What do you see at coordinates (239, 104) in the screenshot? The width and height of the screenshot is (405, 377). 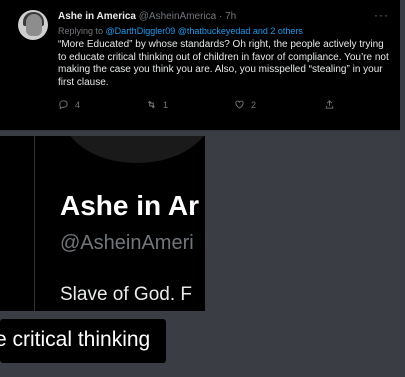 I see `like-icon` at bounding box center [239, 104].